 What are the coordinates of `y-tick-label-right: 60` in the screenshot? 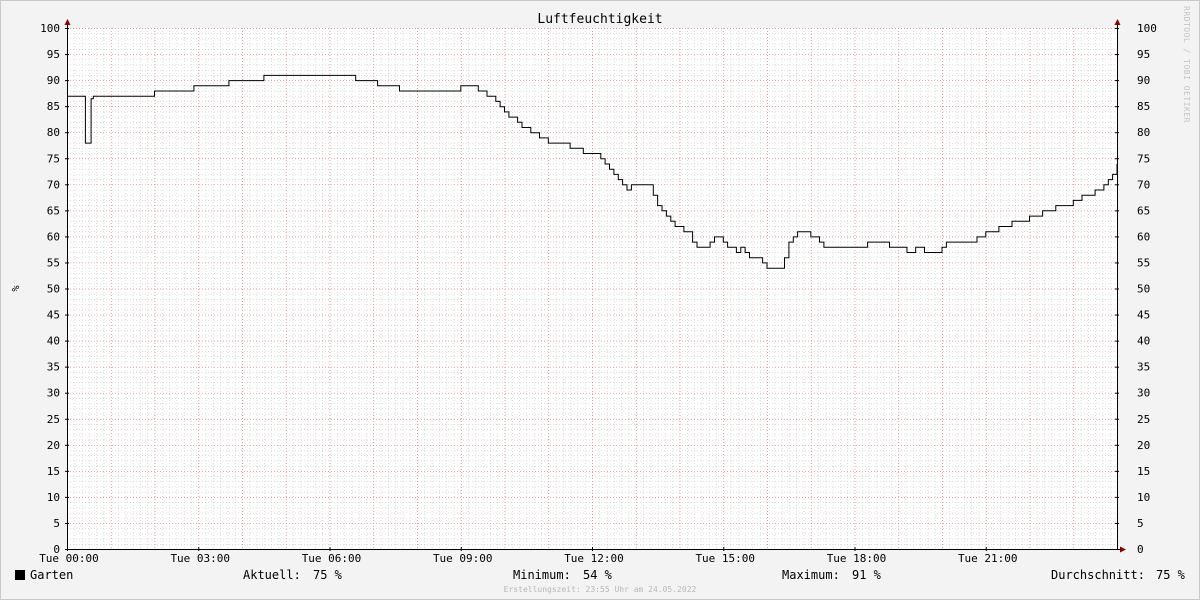 It's located at (1143, 236).